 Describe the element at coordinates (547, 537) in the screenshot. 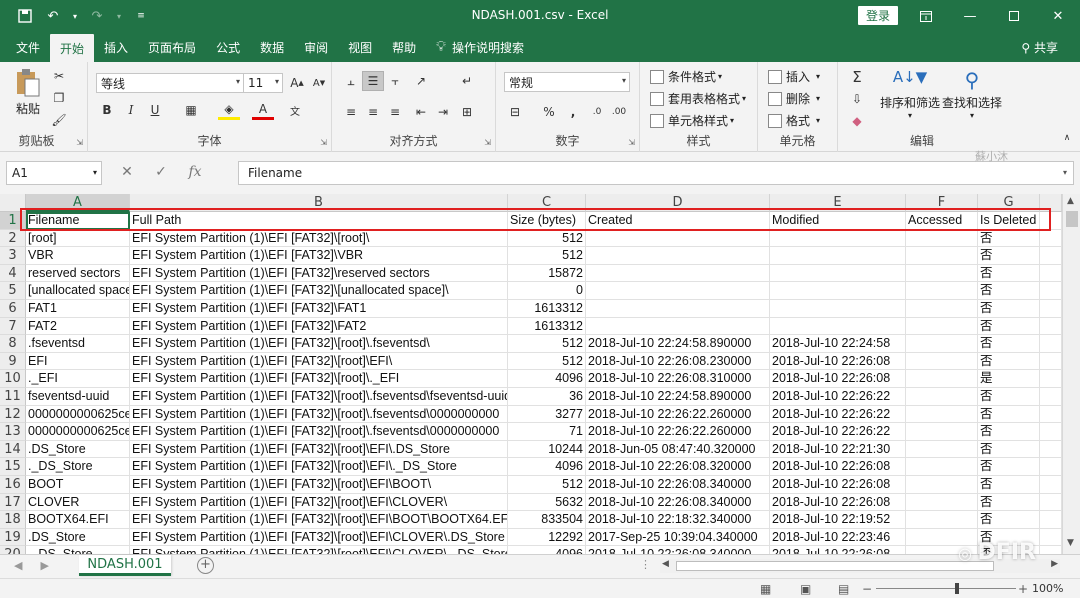

I see `table-cell: 12292` at that location.